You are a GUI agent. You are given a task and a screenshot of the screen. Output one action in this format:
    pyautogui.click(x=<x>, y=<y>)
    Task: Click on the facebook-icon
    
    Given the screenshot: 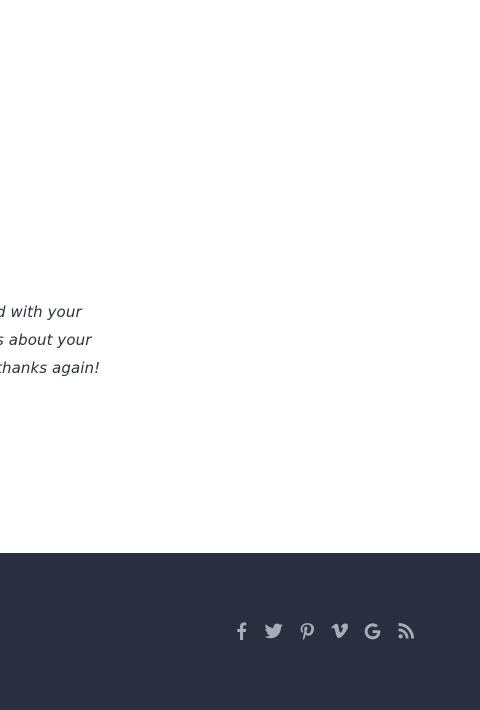 What is the action you would take?
    pyautogui.click(x=241, y=631)
    